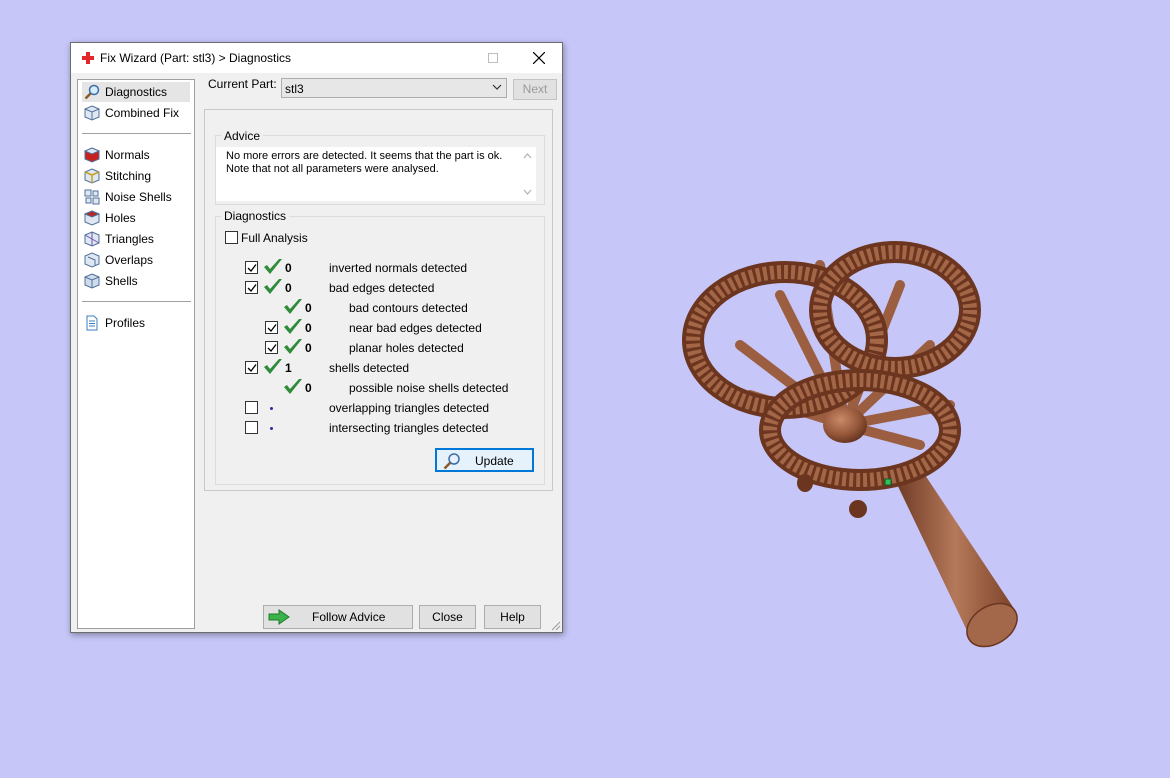 The width and height of the screenshot is (1170, 778). Describe the element at coordinates (349, 617) in the screenshot. I see `follow-advice-label: Follow Advice` at that location.